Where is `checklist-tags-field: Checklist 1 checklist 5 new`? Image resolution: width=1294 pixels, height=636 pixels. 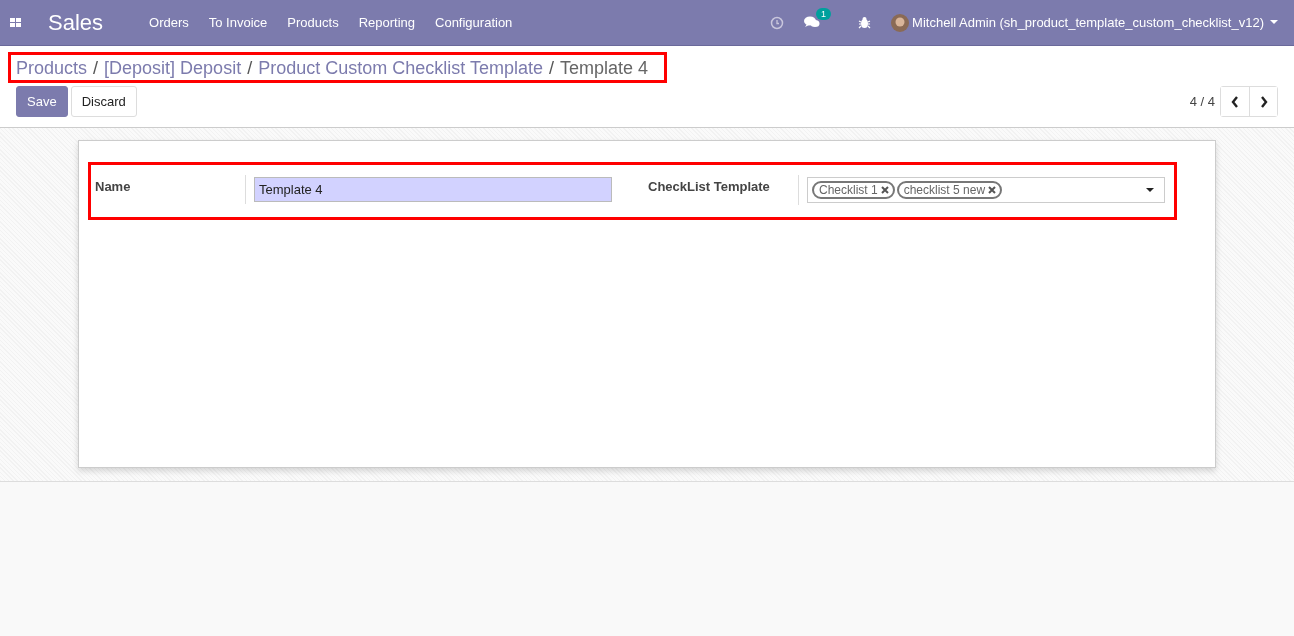 checklist-tags-field: Checklist 1 checklist 5 new is located at coordinates (986, 190).